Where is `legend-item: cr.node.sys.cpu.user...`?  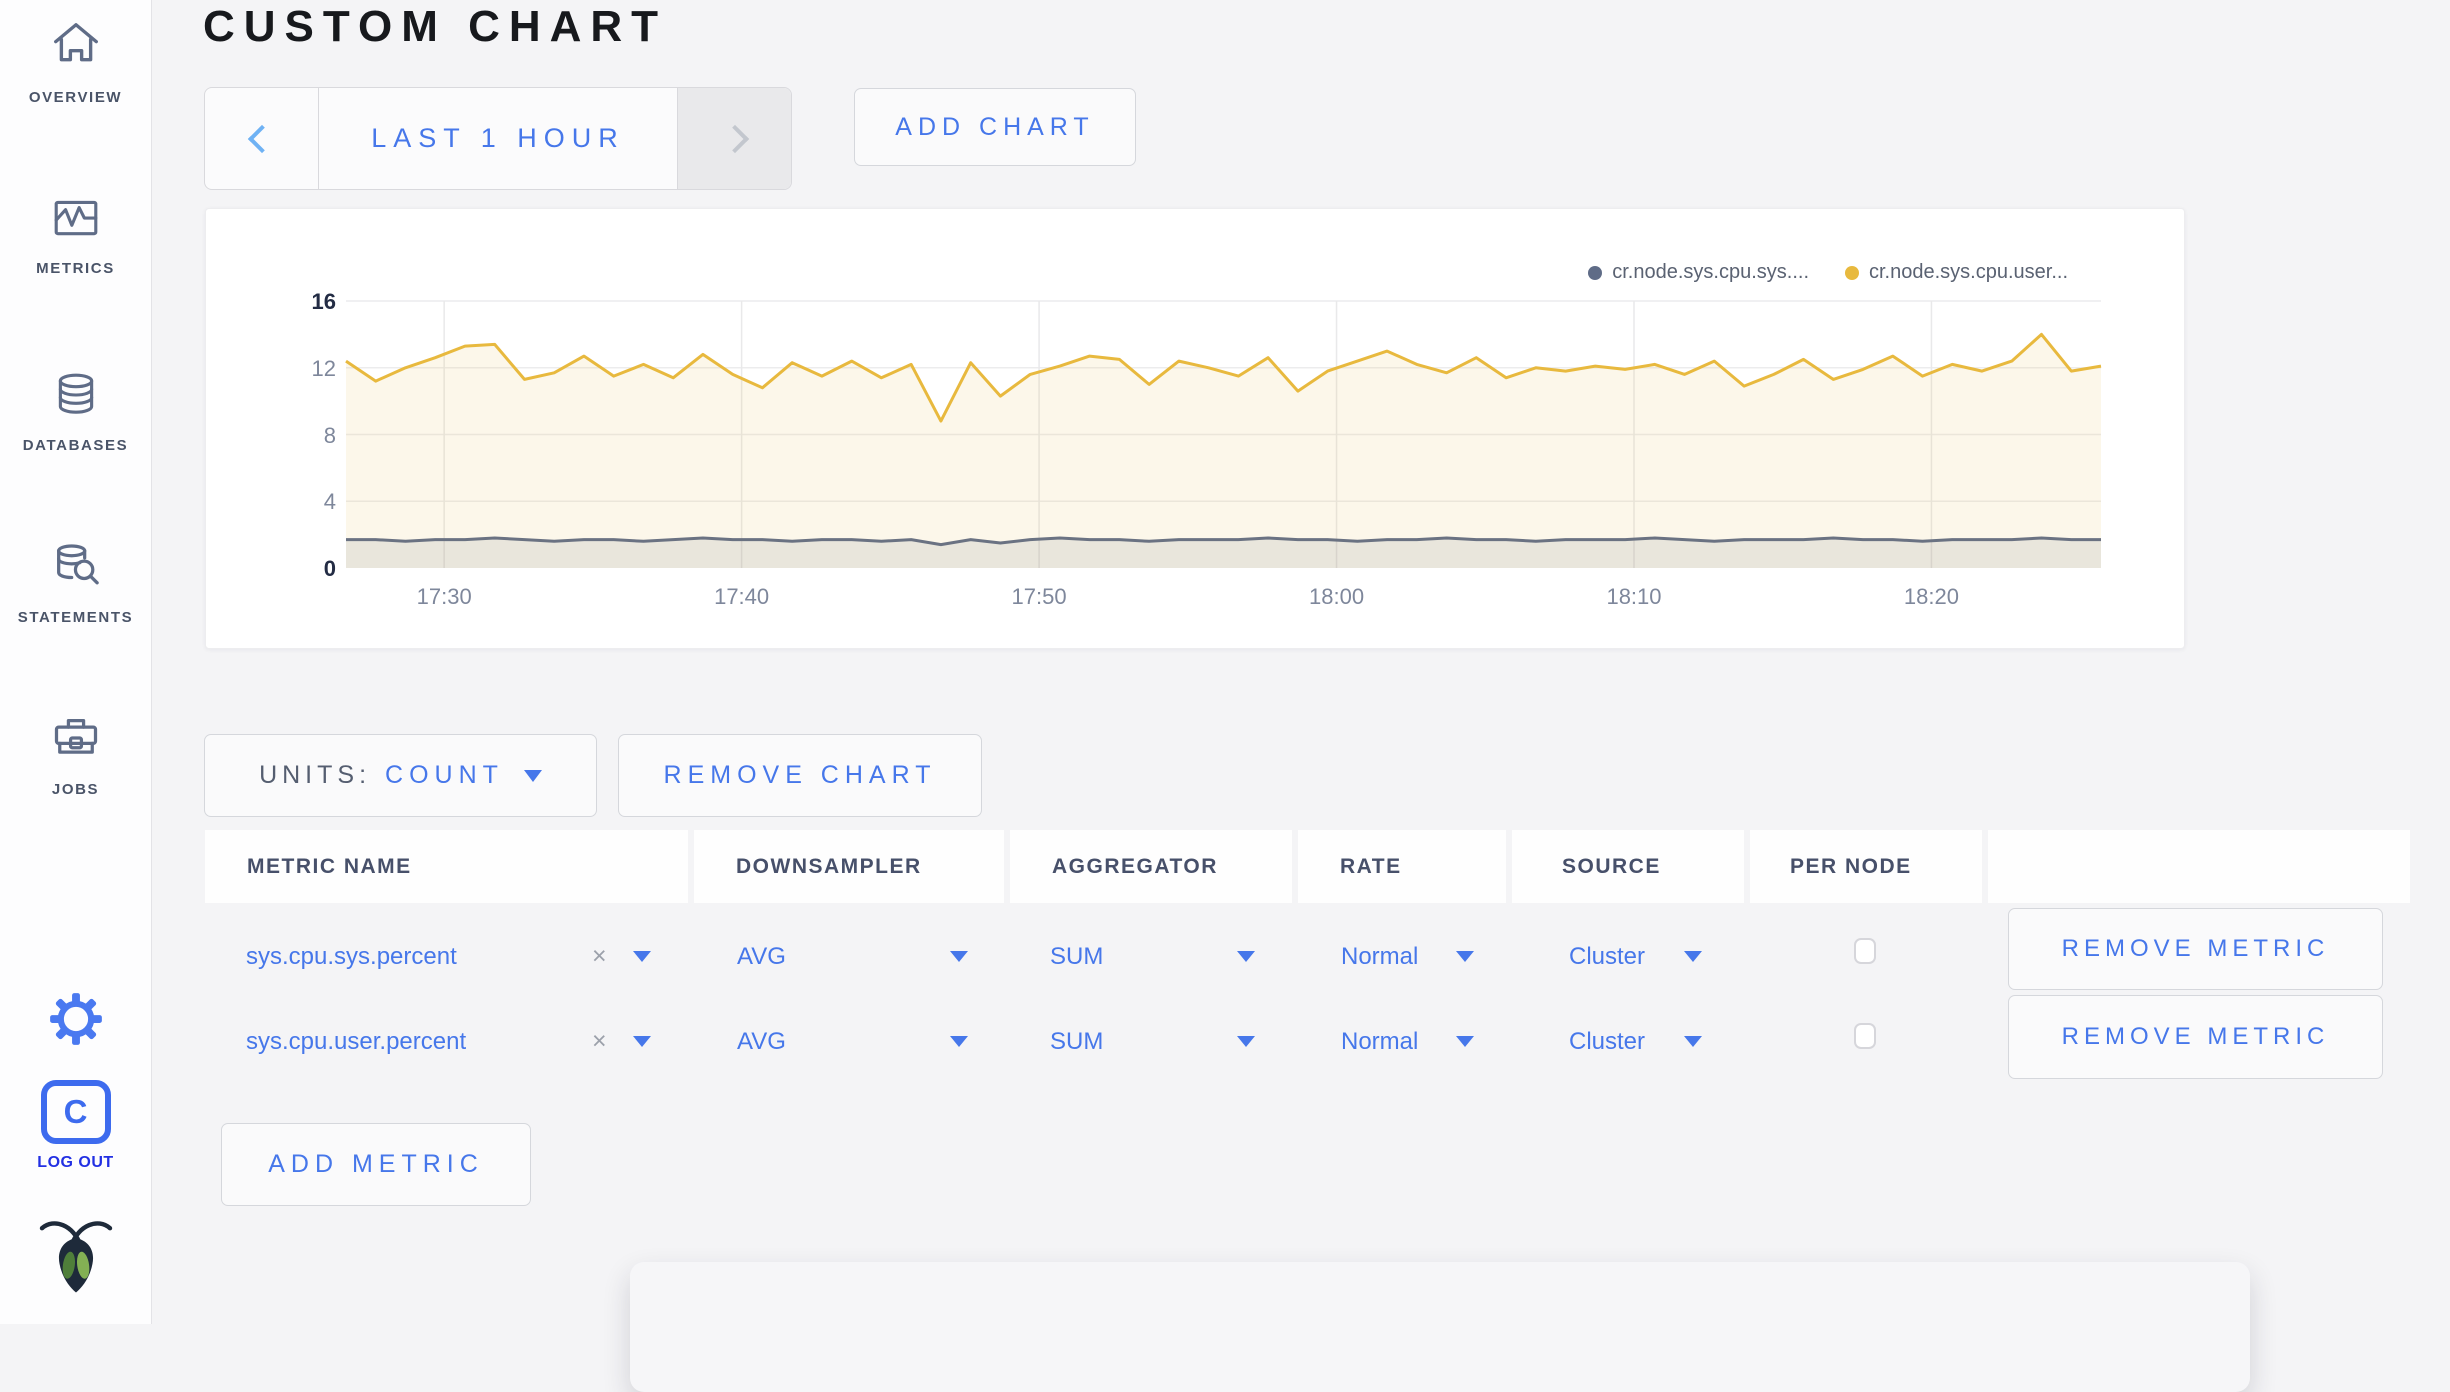
legend-item: cr.node.sys.cpu.user... is located at coordinates (1956, 272).